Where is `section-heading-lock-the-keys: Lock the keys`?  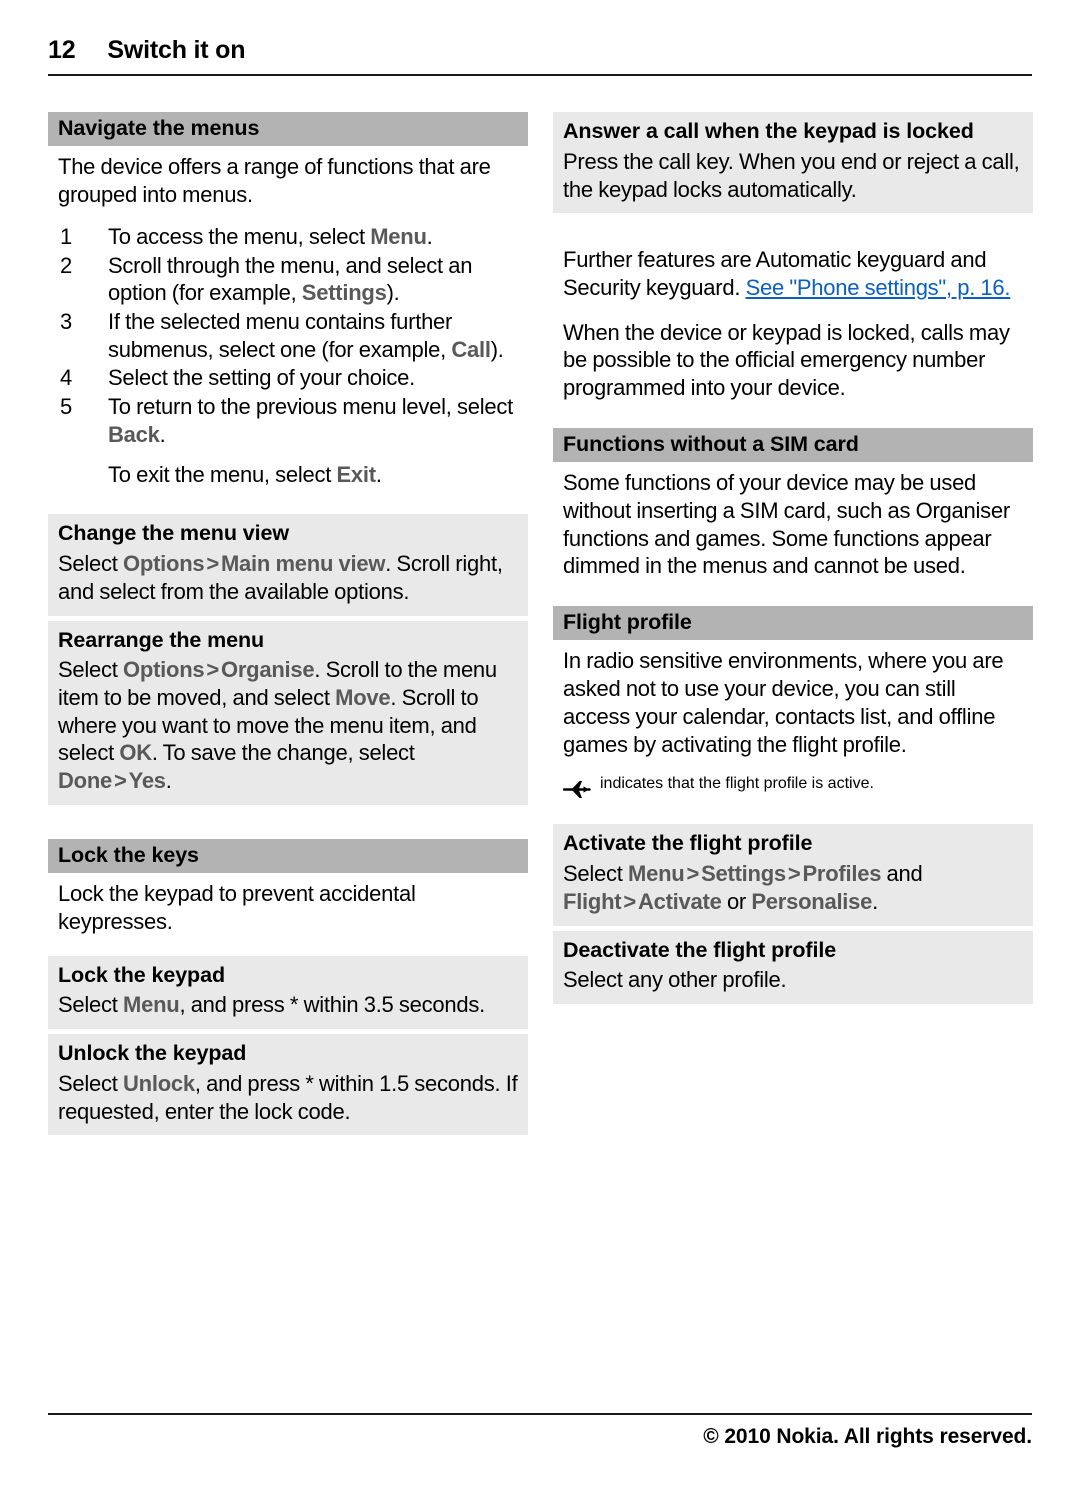
section-heading-lock-the-keys: Lock the keys is located at coordinates (288, 856).